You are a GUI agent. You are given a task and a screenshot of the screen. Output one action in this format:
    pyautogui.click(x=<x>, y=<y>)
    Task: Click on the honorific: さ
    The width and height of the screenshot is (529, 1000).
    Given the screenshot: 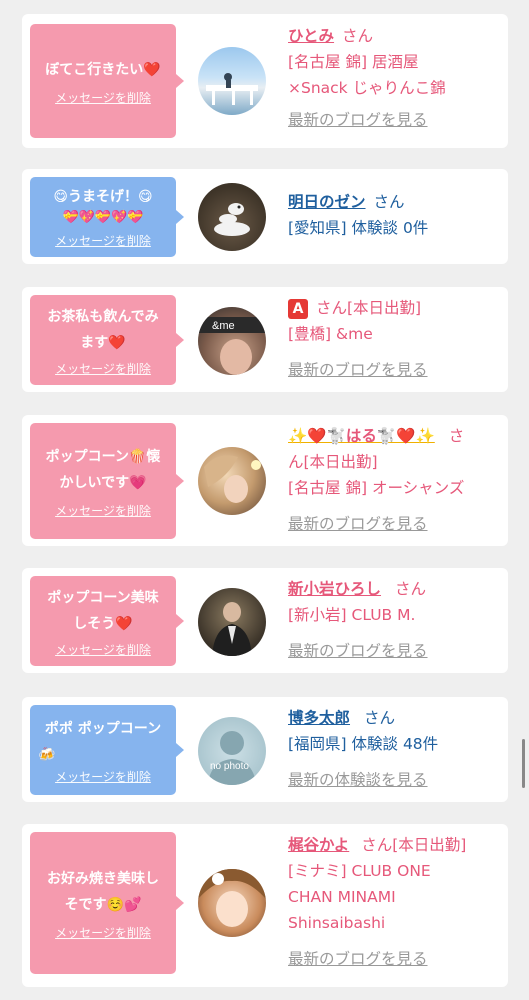 What is the action you would take?
    pyautogui.click(x=456, y=436)
    